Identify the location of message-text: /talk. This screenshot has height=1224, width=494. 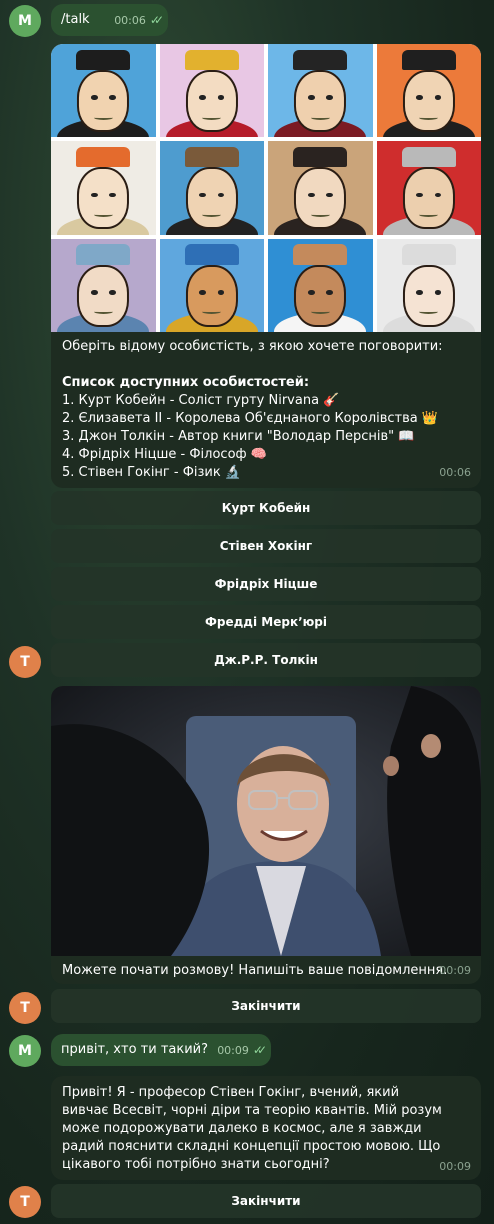
(75, 19).